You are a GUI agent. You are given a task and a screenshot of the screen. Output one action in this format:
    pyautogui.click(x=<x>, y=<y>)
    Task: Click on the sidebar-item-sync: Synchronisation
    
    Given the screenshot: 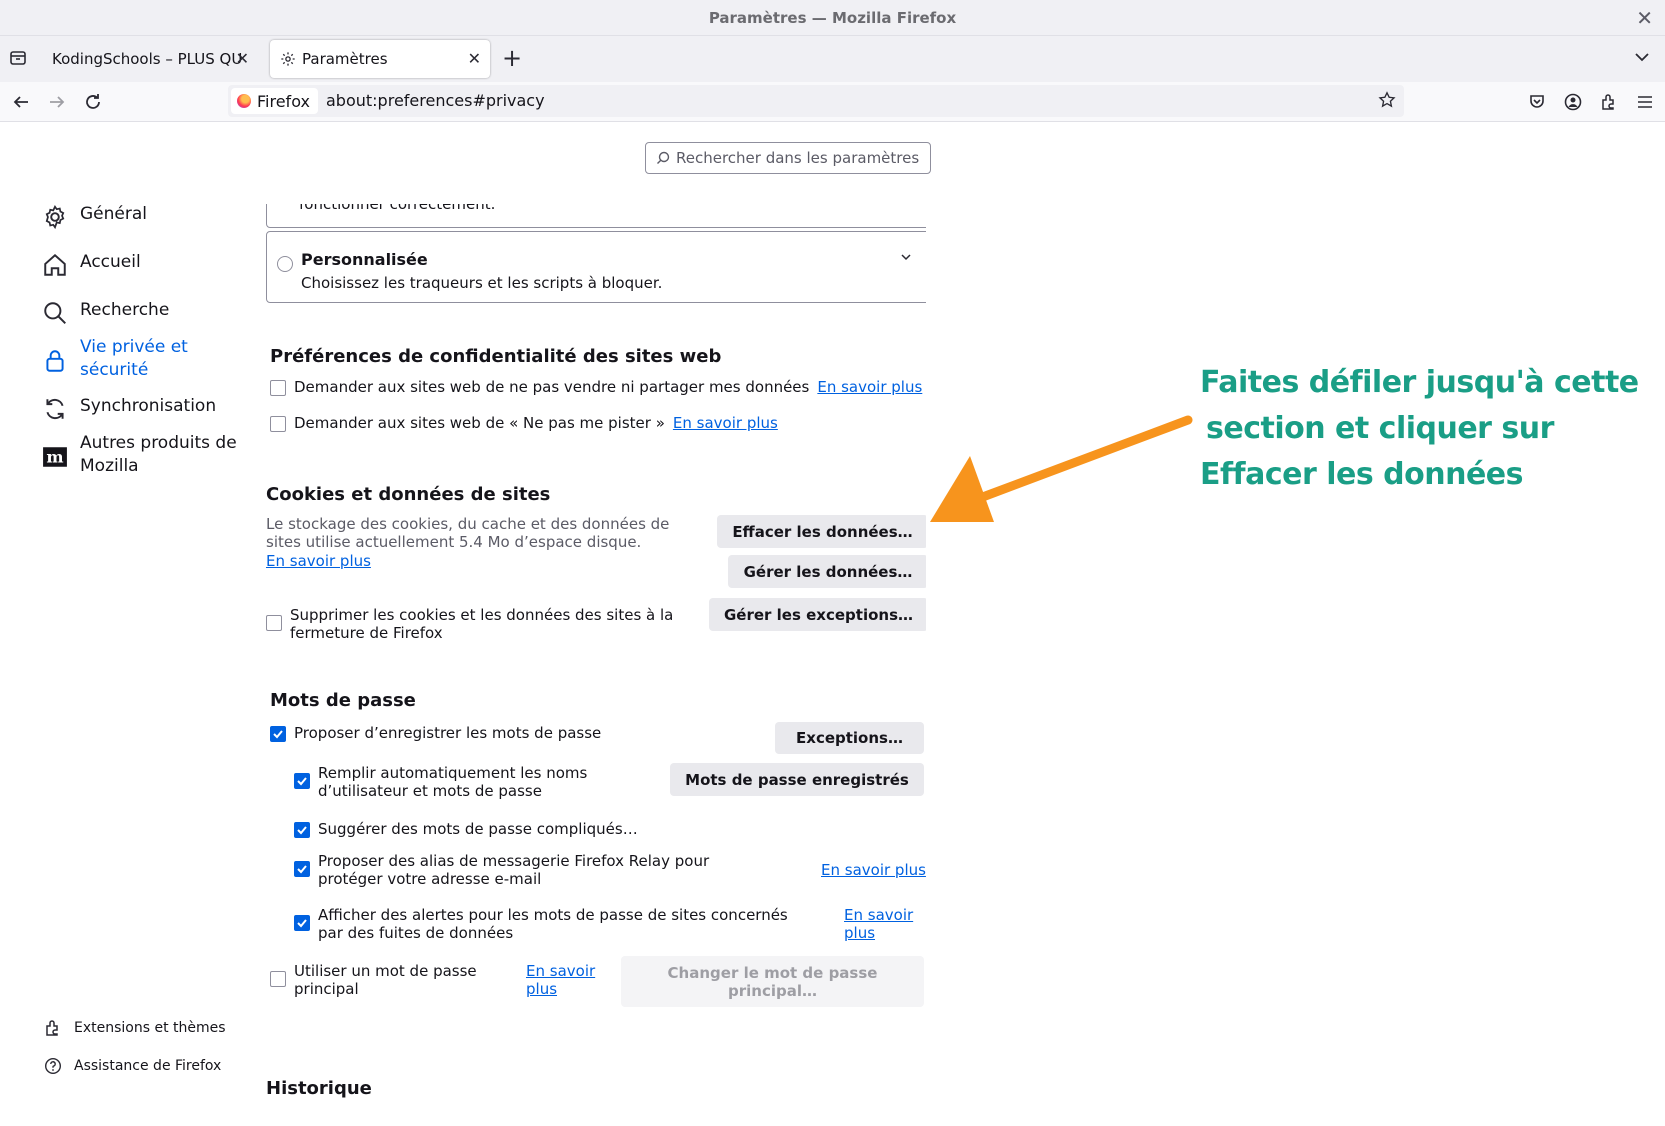 What is the action you would take?
    pyautogui.click(x=129, y=409)
    